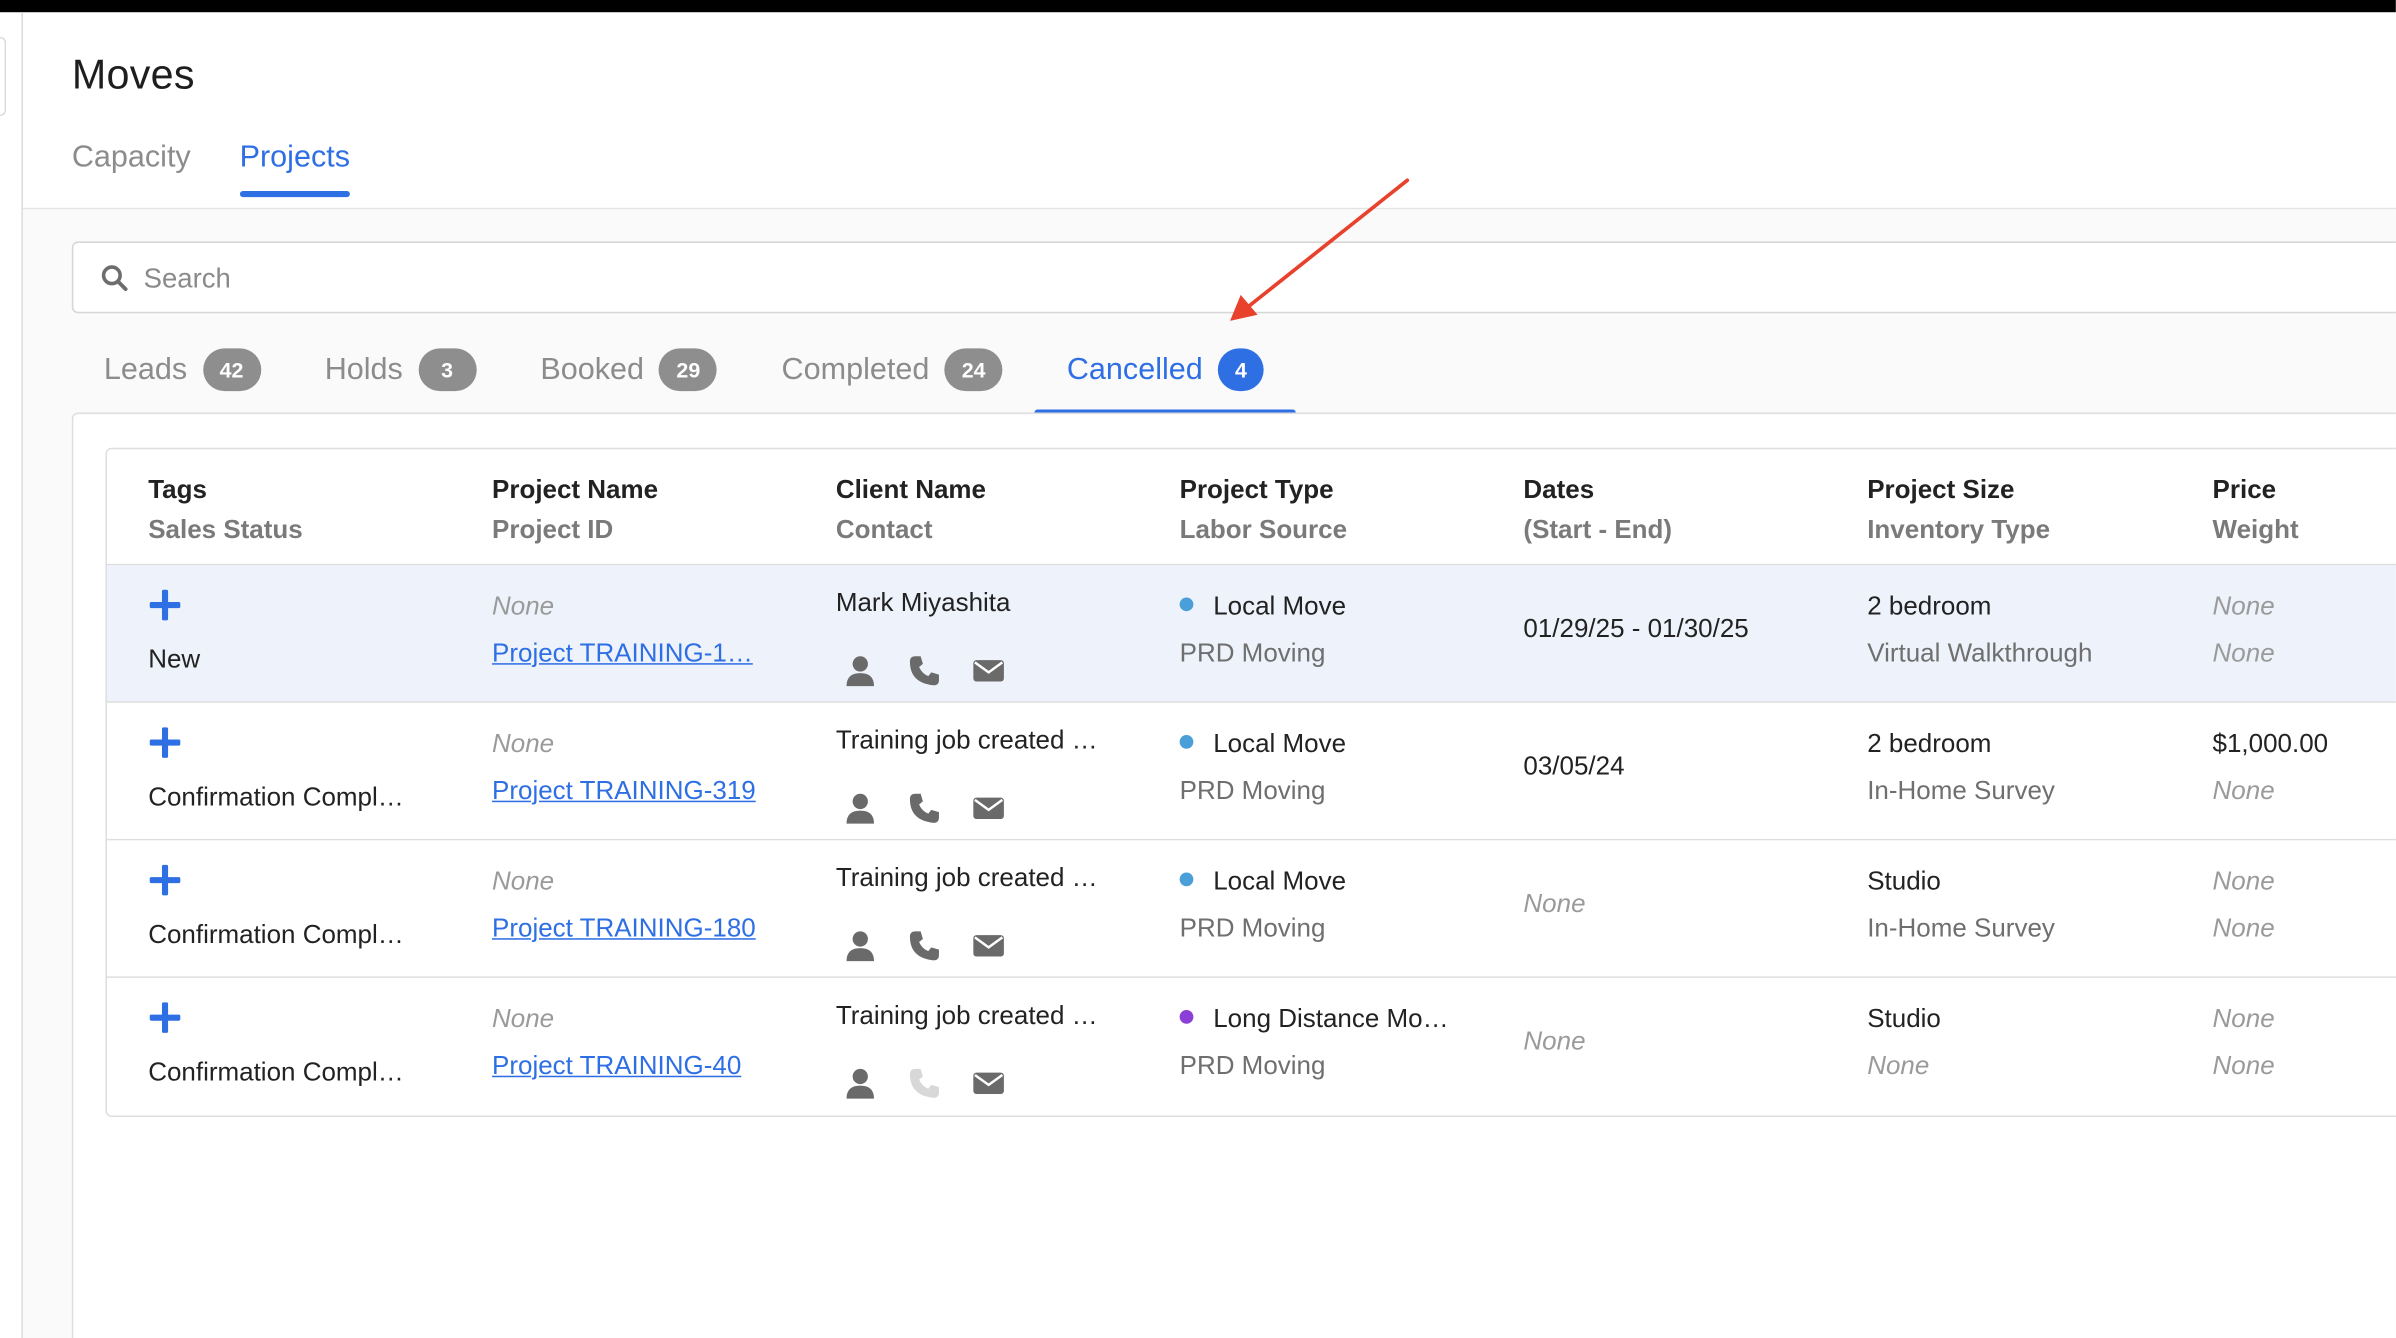 The height and width of the screenshot is (1338, 2396). What do you see at coordinates (1636, 629) in the screenshot?
I see `dates: 01/29/25 - 01/30/25` at bounding box center [1636, 629].